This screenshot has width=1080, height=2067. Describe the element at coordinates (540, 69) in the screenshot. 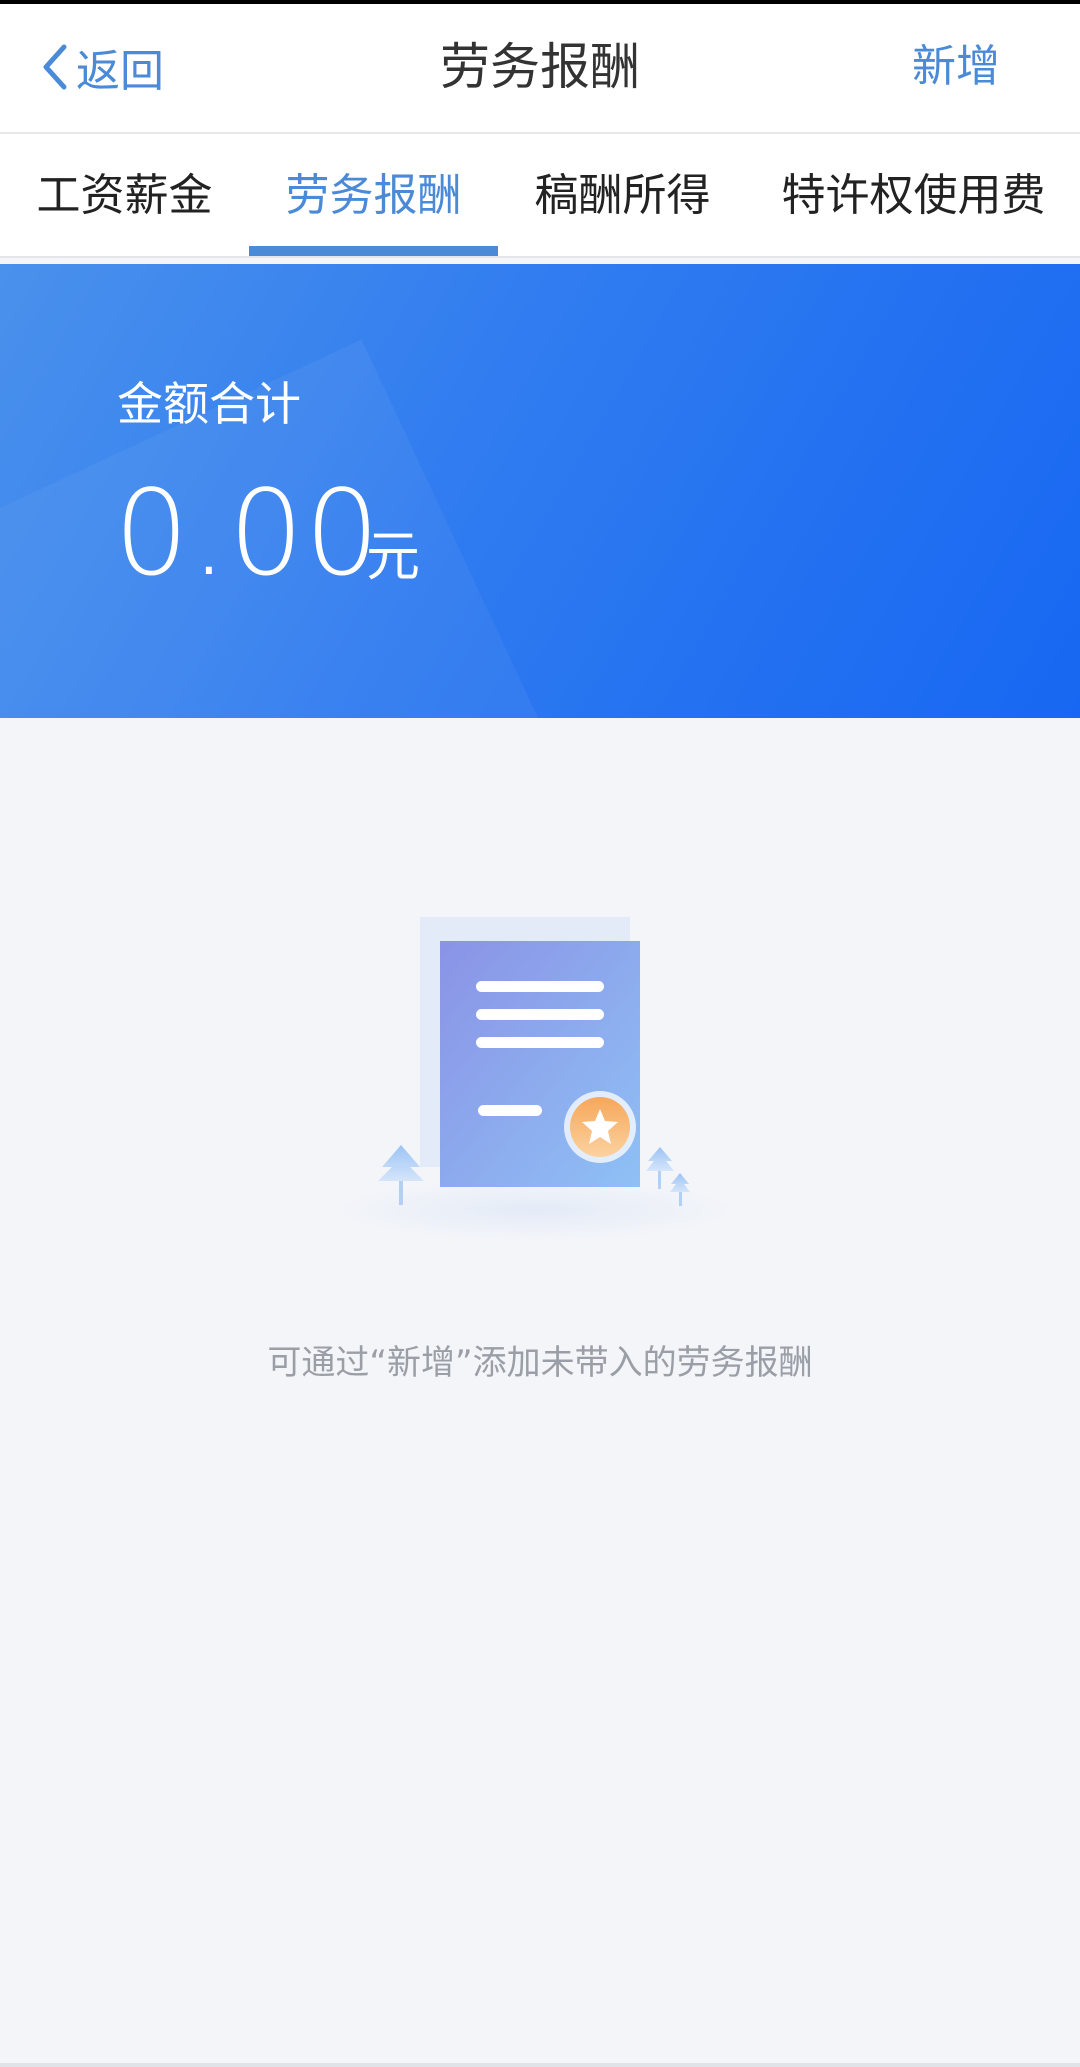

I see `navigation-bar: 返回 劳务报酬 新增` at that location.